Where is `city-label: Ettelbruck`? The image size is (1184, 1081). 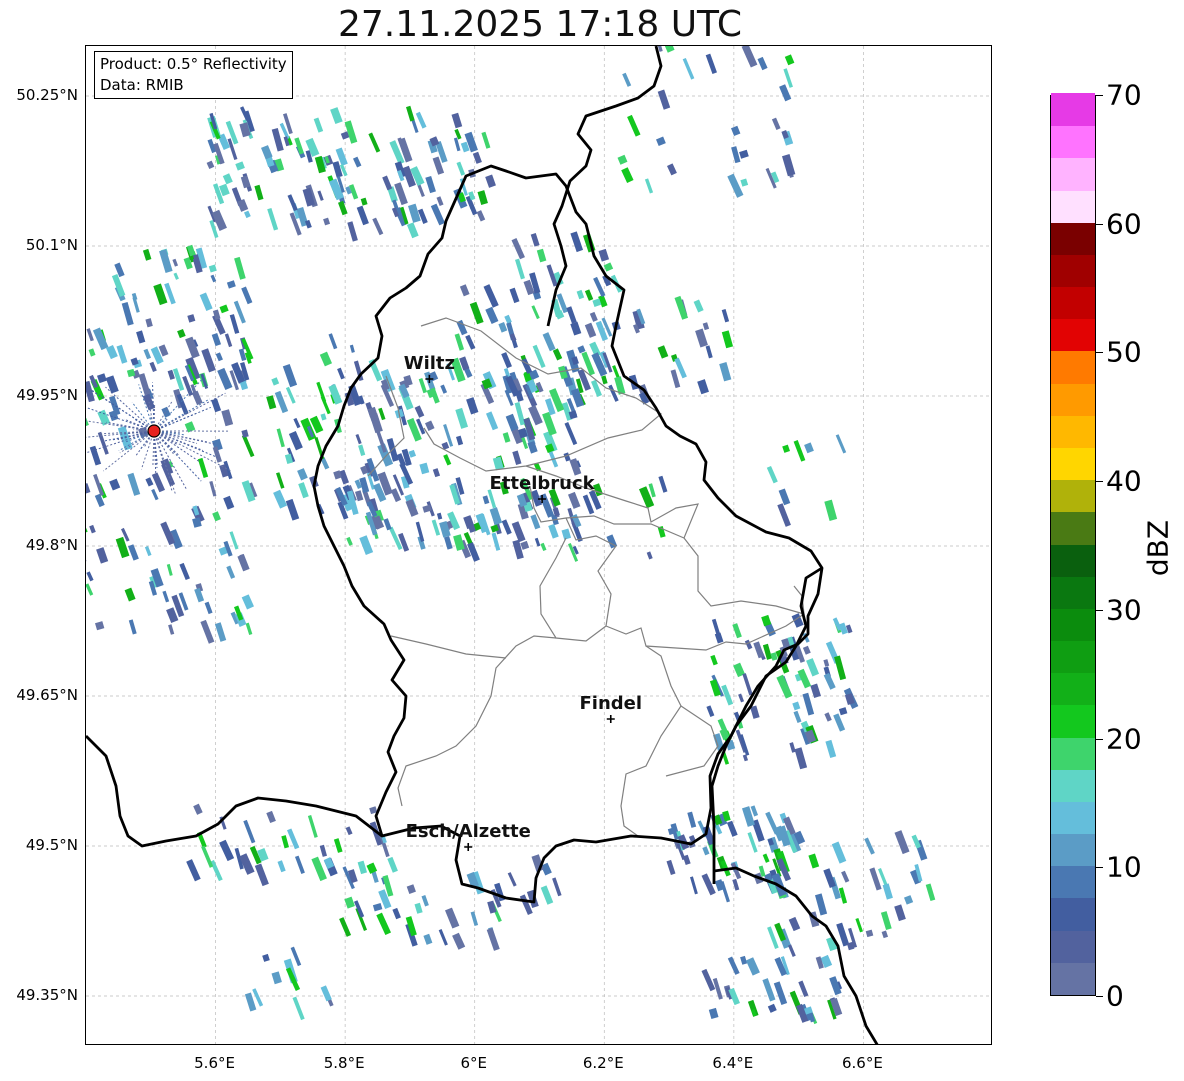 city-label: Ettelbruck is located at coordinates (543, 483).